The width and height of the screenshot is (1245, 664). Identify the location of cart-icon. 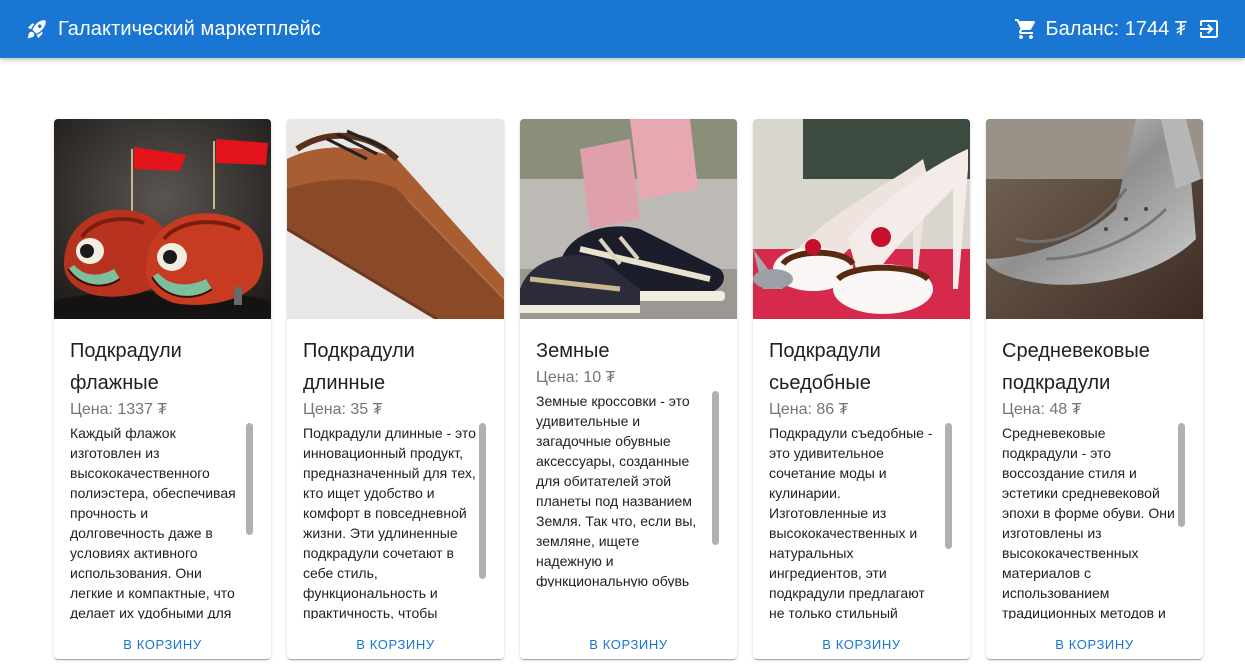
(1026, 29).